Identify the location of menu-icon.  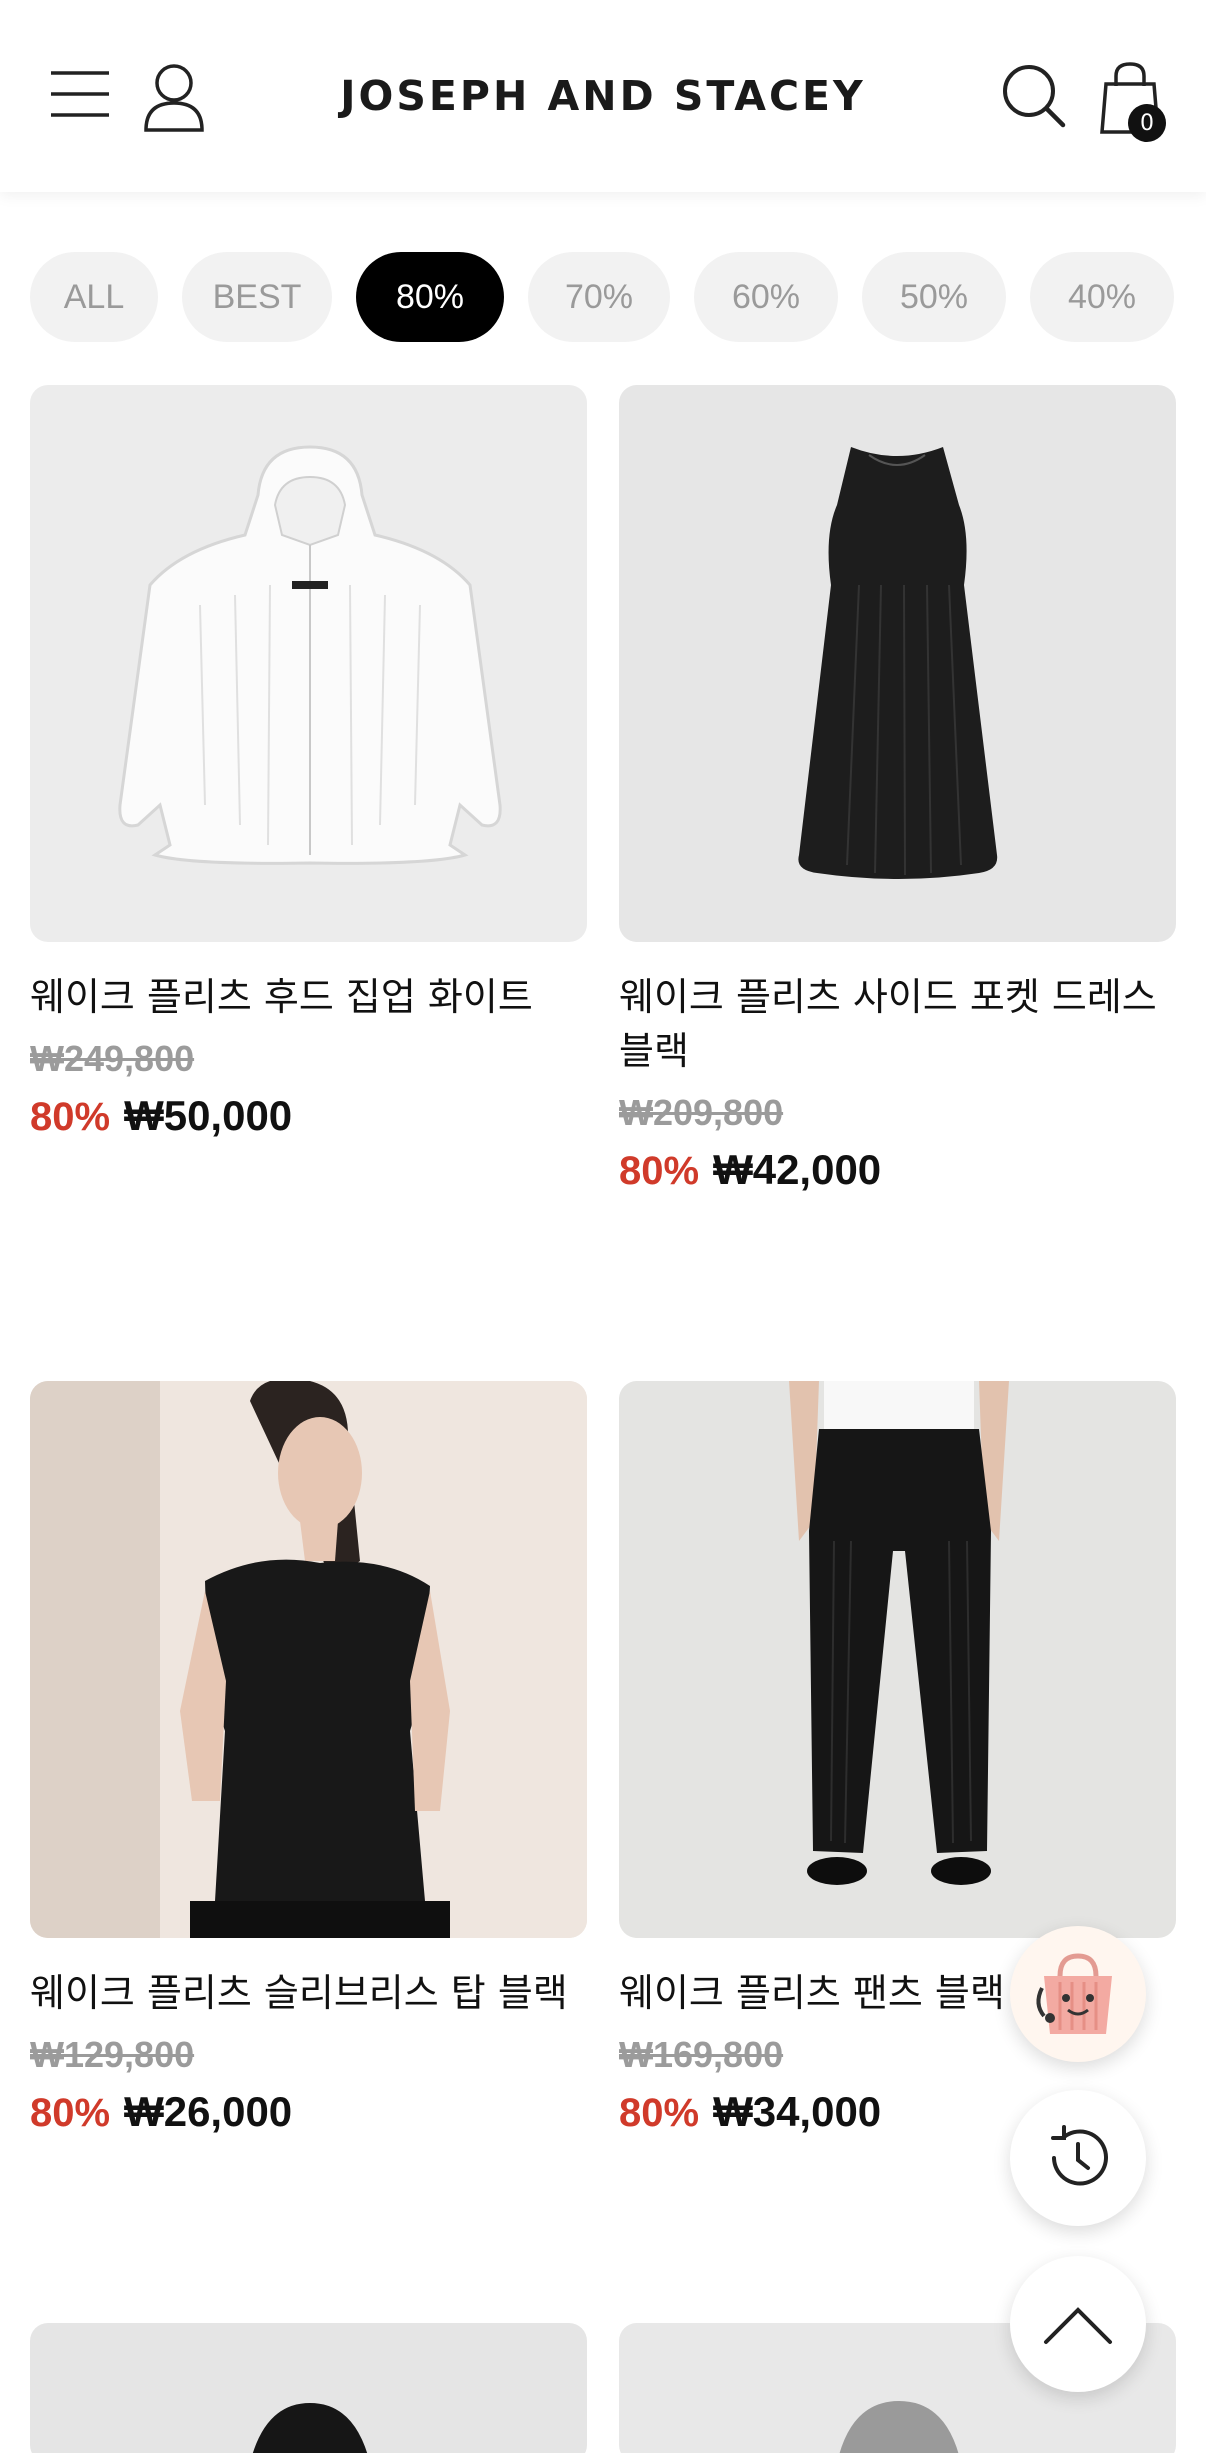
(80, 94).